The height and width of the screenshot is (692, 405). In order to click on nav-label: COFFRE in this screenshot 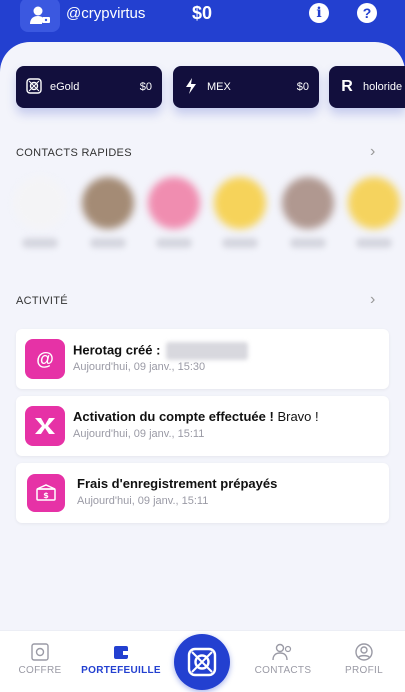, I will do `click(40, 670)`.